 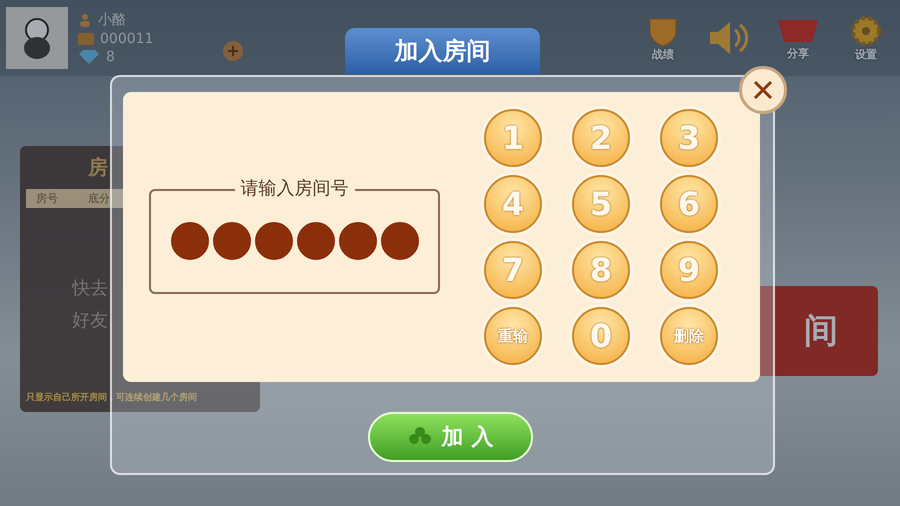 I want to click on empty-message: 好友, so click(x=90, y=320).